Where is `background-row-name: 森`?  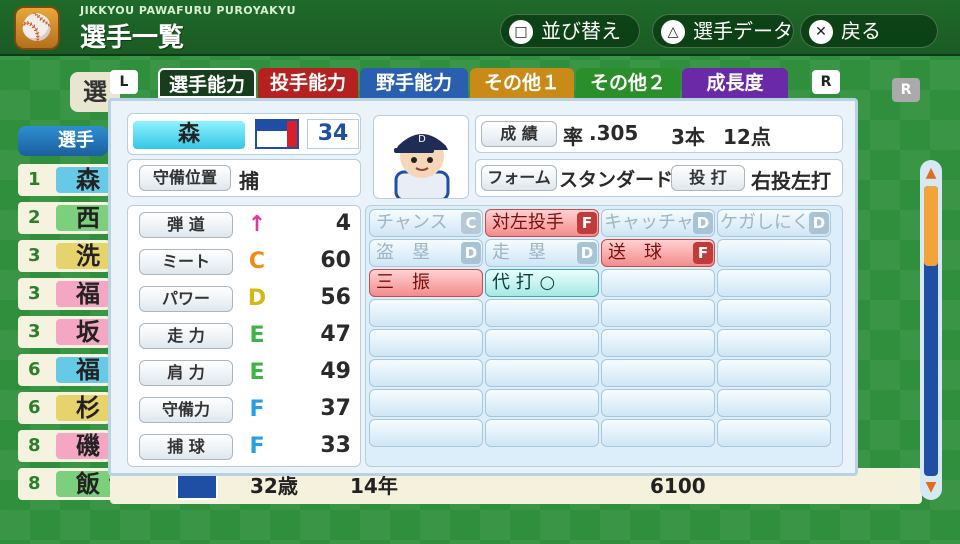
background-row-name: 森 is located at coordinates (86, 180).